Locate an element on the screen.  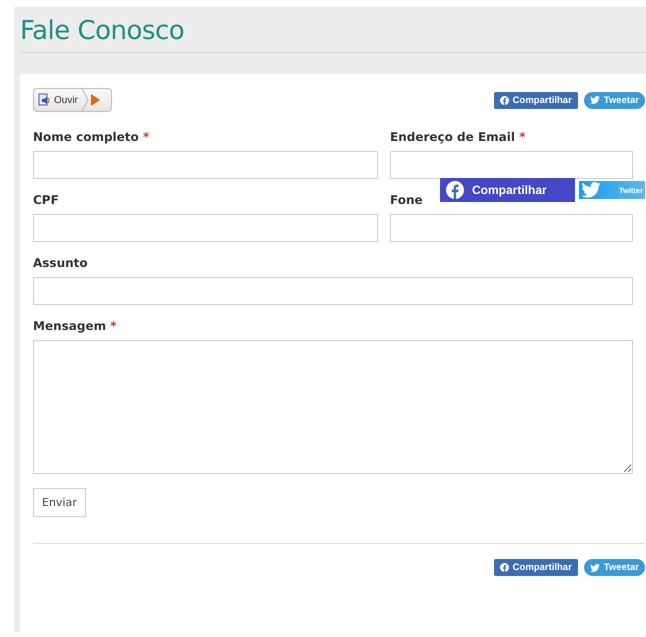
field-label: Fone is located at coordinates (407, 200).